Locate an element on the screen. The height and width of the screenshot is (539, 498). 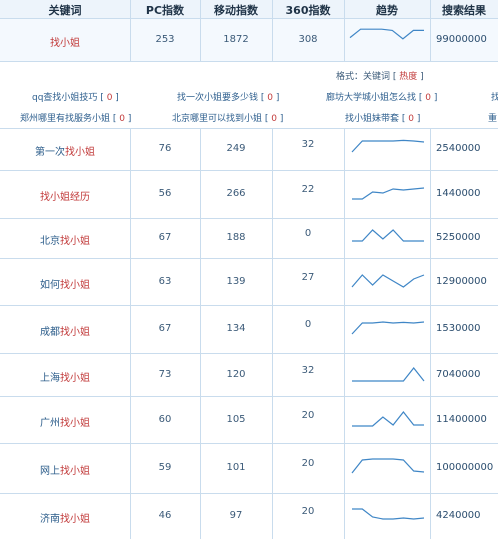
header-mobile-index: 移动指数 is located at coordinates (236, 10).